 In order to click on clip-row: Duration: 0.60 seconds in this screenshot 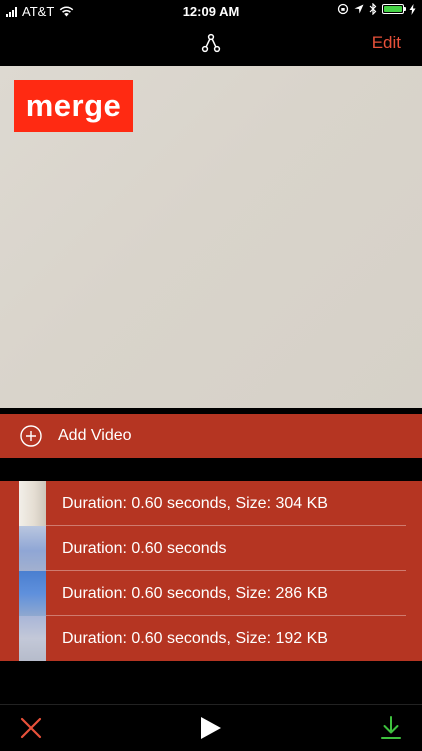, I will do `click(211, 548)`.